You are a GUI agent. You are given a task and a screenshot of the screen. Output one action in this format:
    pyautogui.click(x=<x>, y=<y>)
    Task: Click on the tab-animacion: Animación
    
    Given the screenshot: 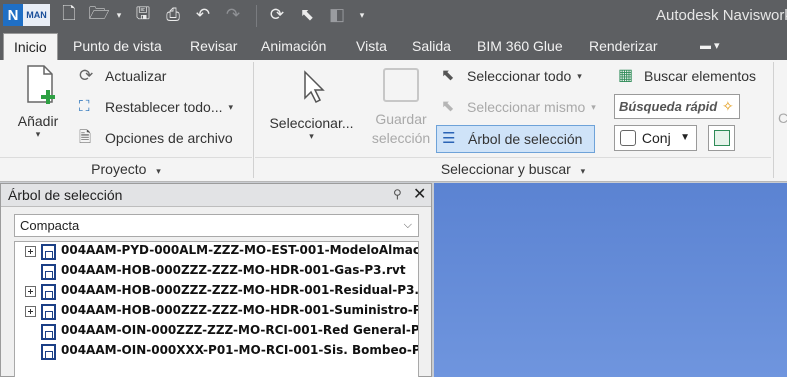 What is the action you would take?
    pyautogui.click(x=293, y=46)
    